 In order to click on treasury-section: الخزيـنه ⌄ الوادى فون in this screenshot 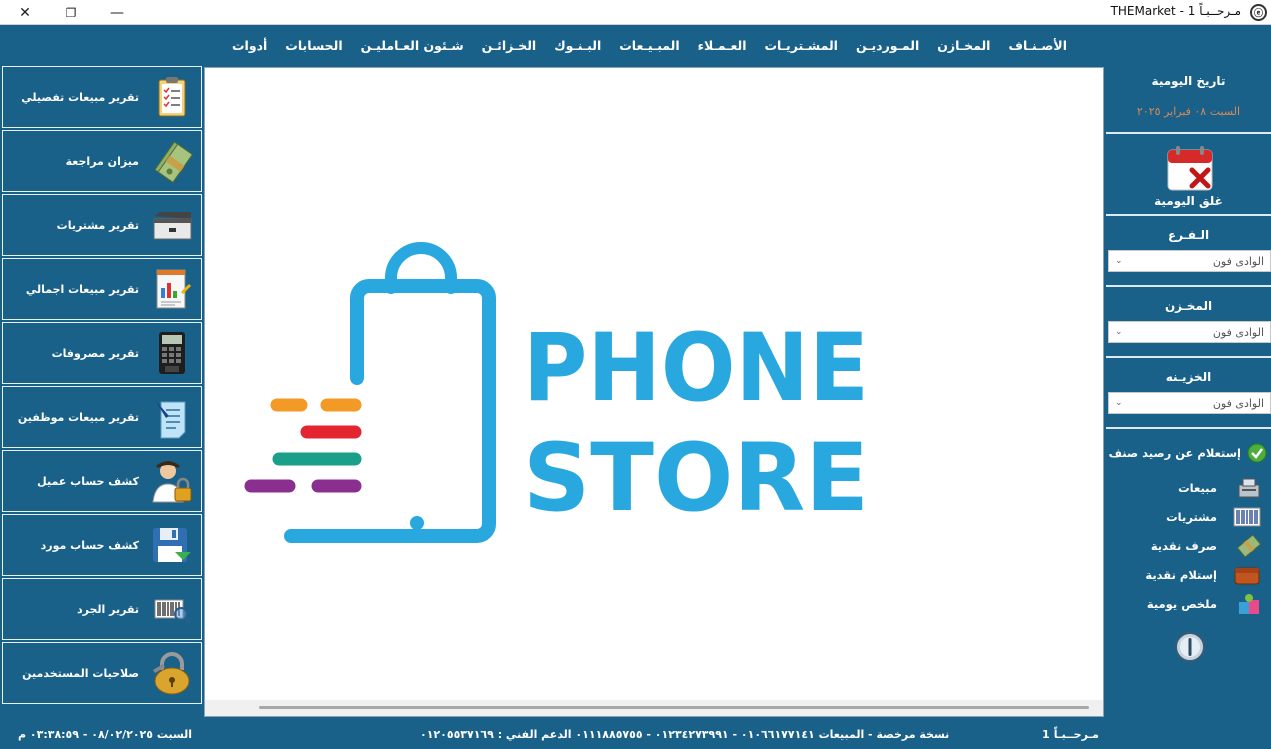, I will do `click(1188, 391)`.